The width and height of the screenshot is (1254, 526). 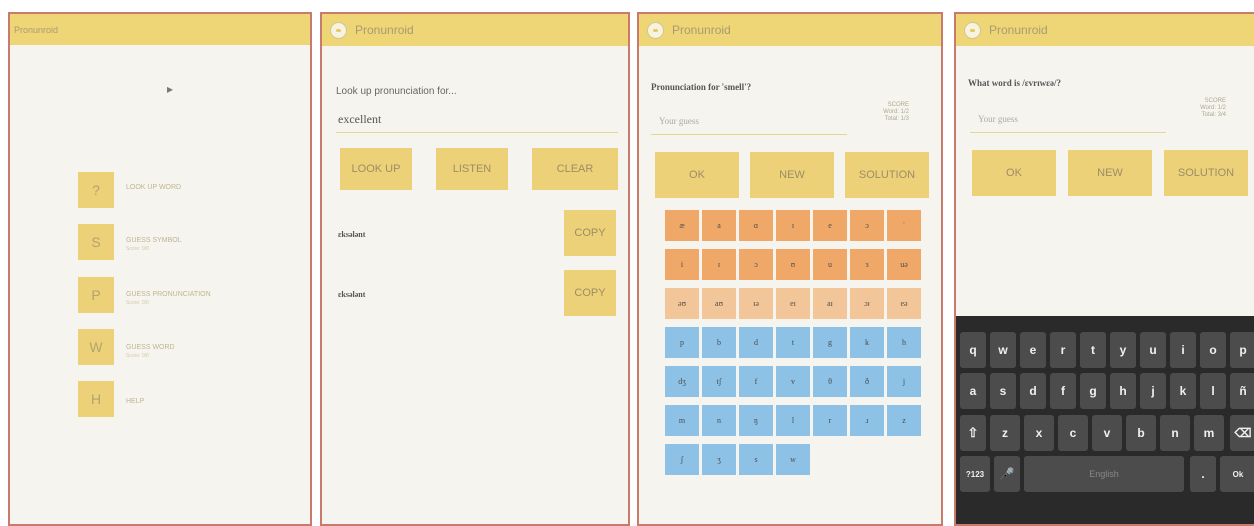 I want to click on keyboard-key: g, so click(x=1093, y=391).